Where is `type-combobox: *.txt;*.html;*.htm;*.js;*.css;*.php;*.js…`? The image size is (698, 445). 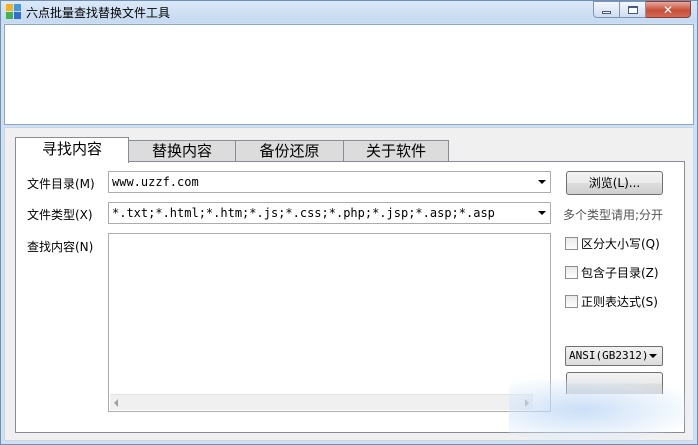 type-combobox: *.txt;*.html;*.htm;*.js;*.css;*.php;*.js… is located at coordinates (329, 213).